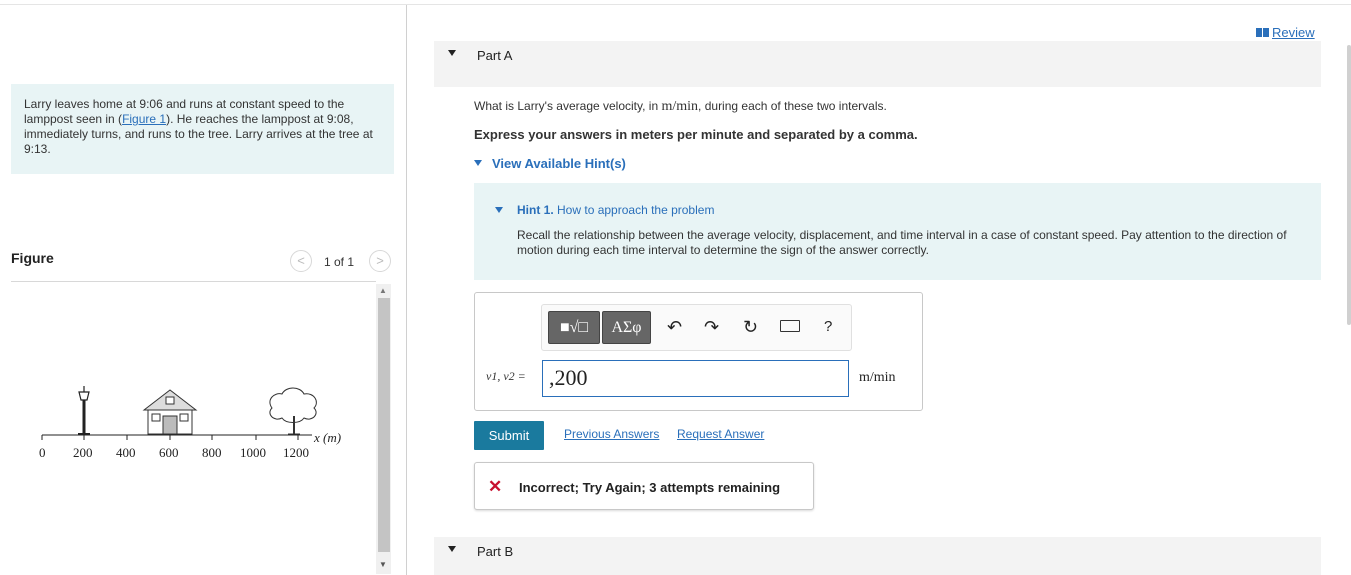 The image size is (1351, 575). Describe the element at coordinates (383, 290) in the screenshot. I see `scroll-up-icon: ▲` at that location.